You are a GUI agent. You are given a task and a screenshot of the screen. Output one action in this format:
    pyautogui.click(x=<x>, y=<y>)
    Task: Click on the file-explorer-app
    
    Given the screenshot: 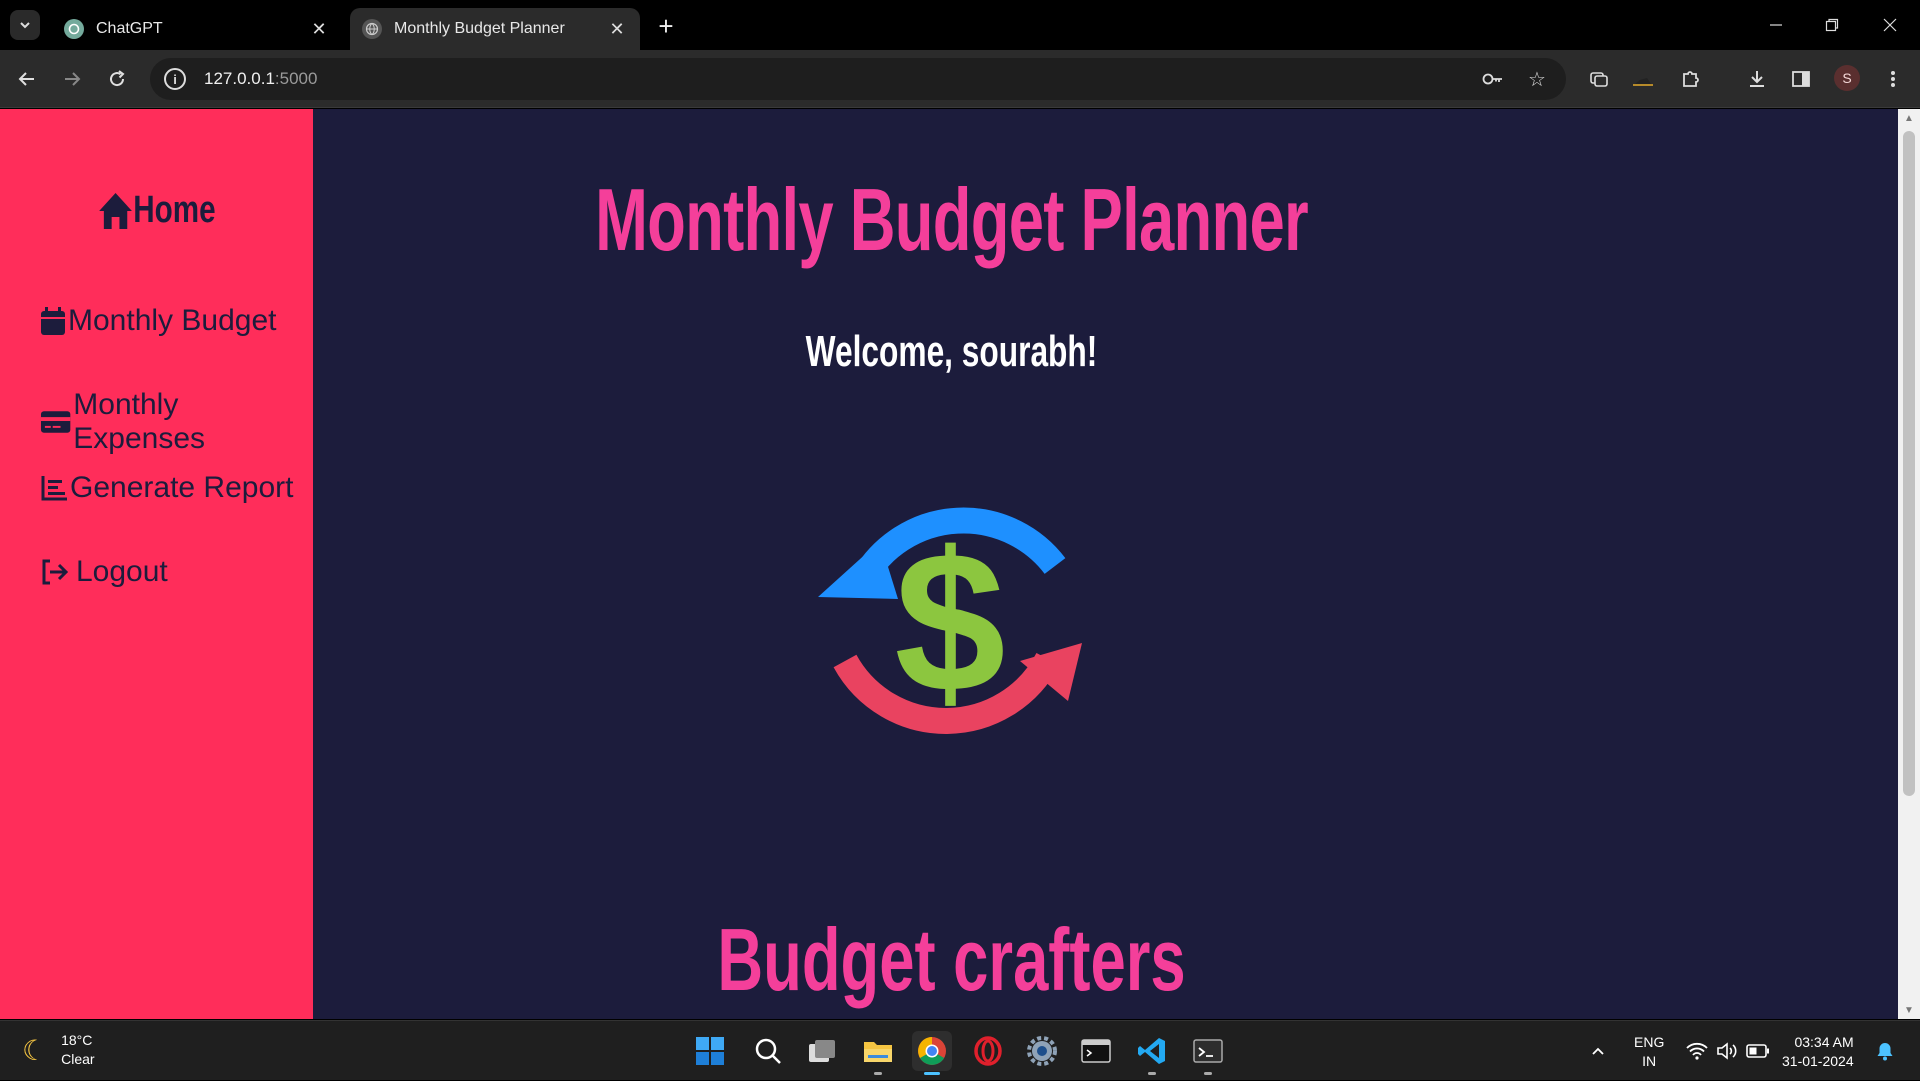 What is the action you would take?
    pyautogui.click(x=878, y=1053)
    